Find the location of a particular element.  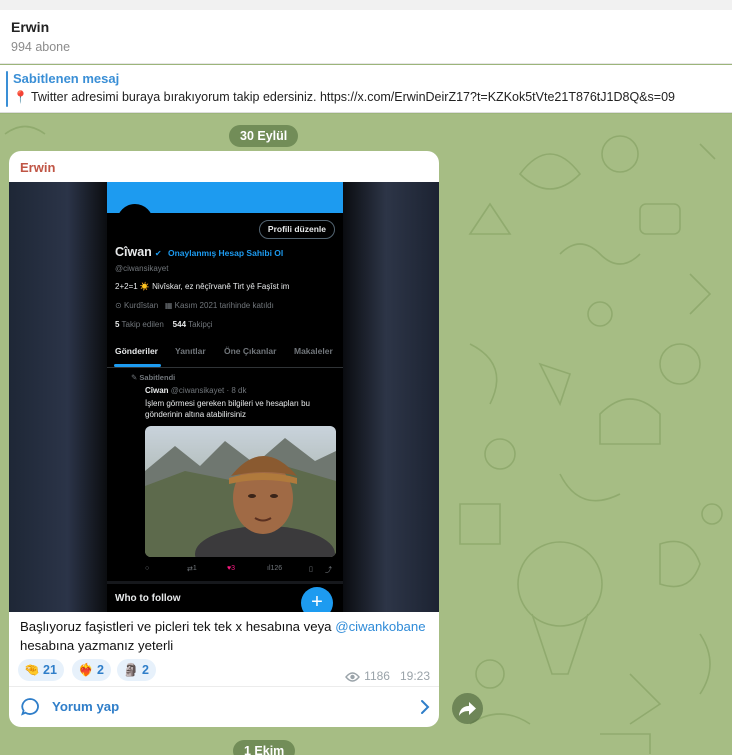

share-button is located at coordinates (467, 708).